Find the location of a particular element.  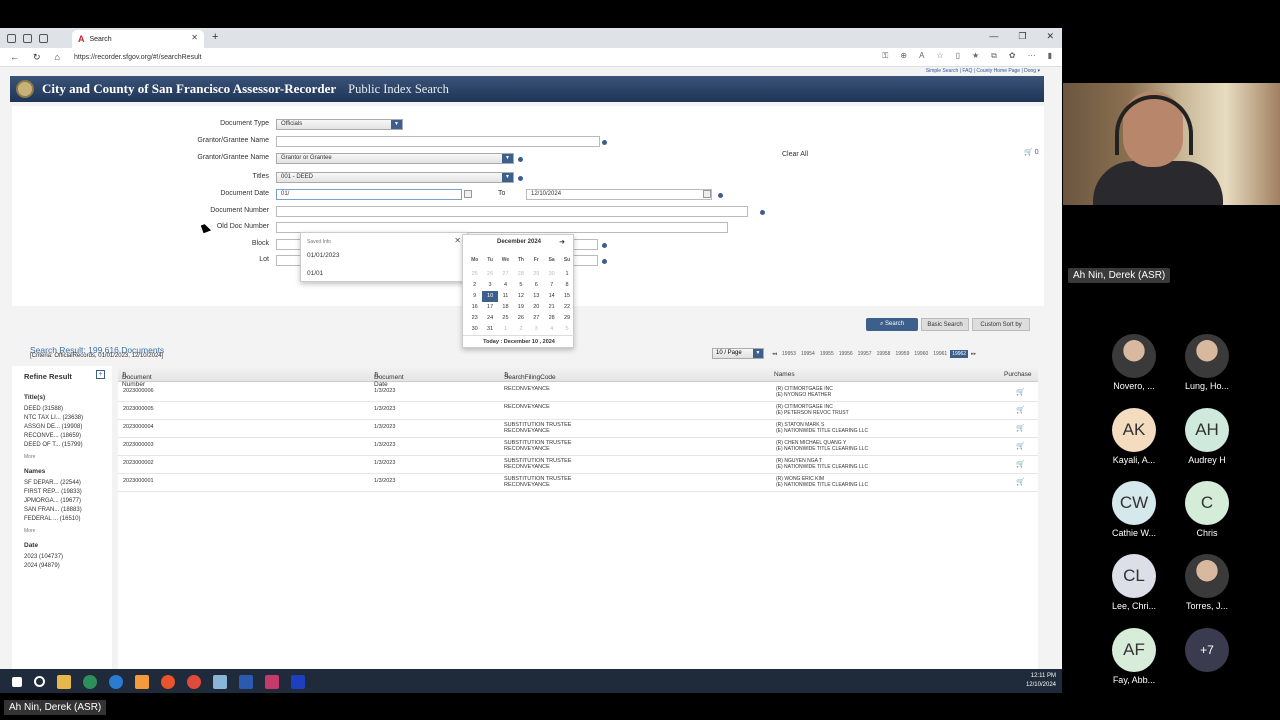

page-link: 19954 is located at coordinates (807, 354).